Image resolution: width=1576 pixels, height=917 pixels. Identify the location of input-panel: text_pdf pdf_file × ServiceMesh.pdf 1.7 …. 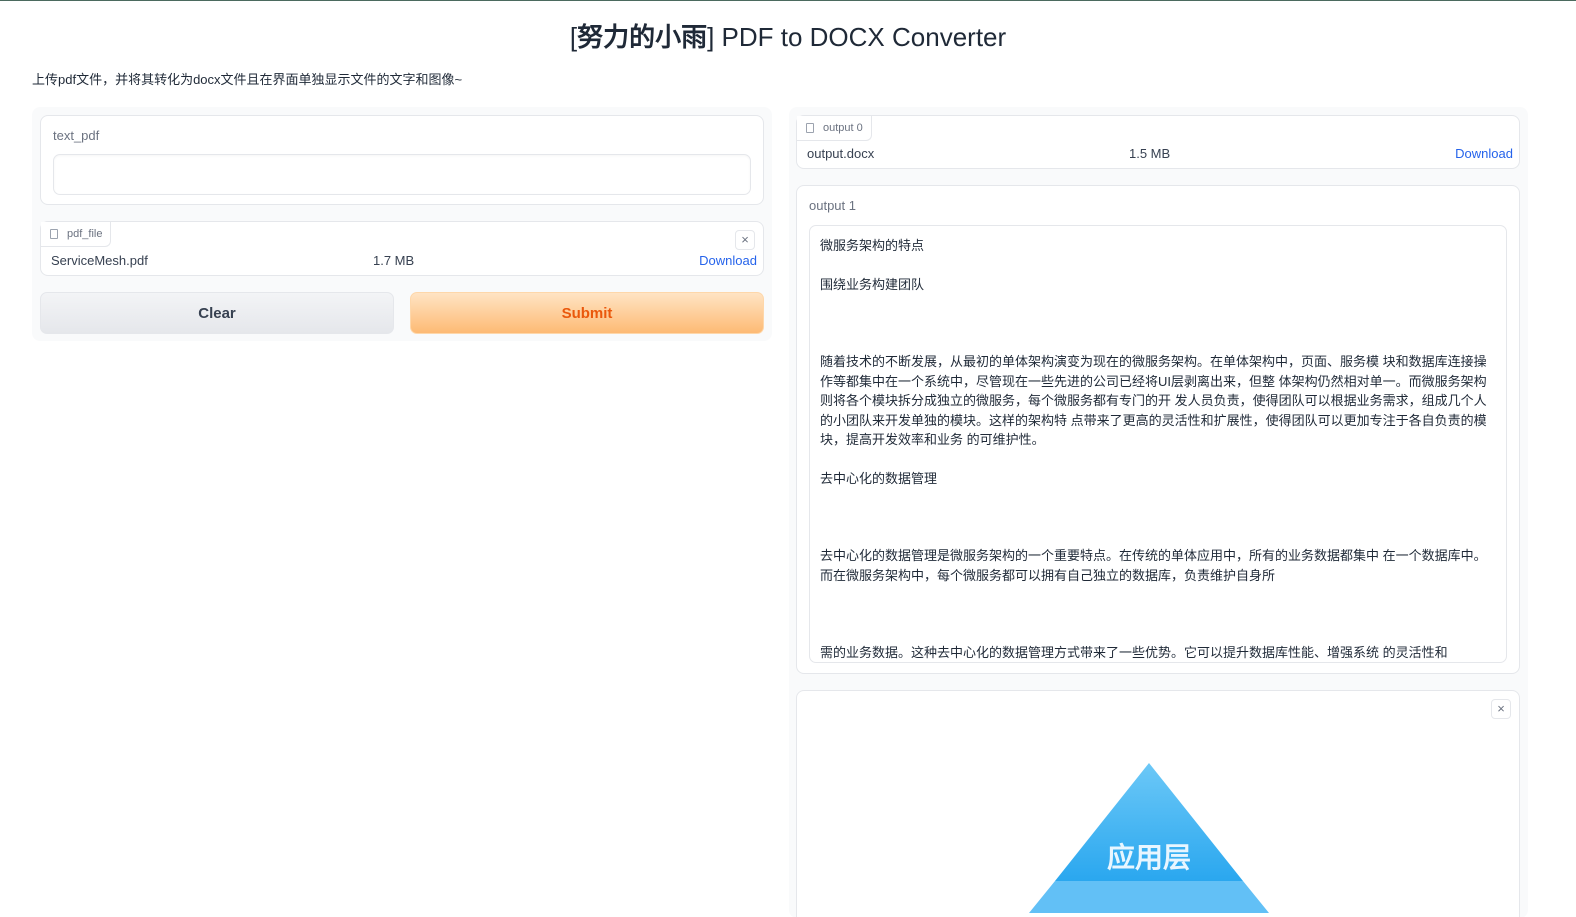
(402, 224).